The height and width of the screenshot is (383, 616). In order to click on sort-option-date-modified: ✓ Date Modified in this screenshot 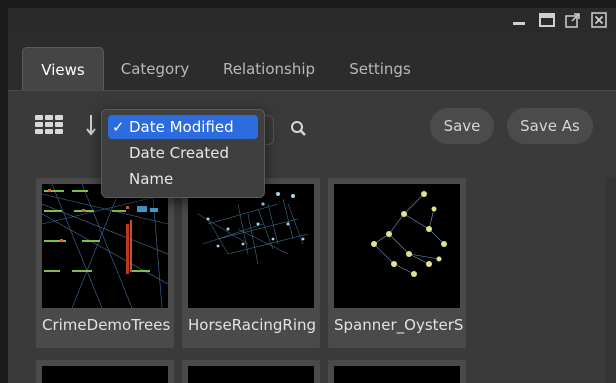, I will do `click(183, 127)`.